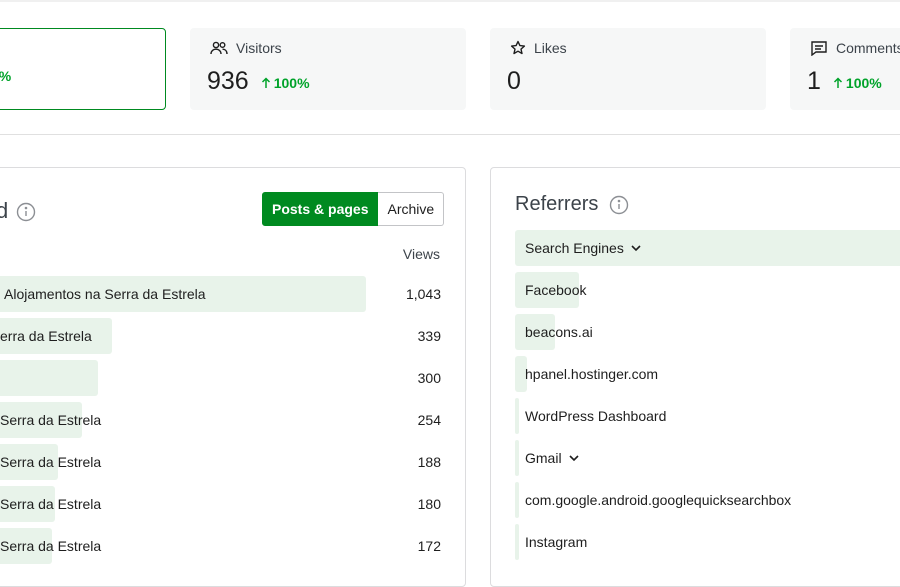 This screenshot has height=587, width=900. Describe the element at coordinates (429, 462) in the screenshot. I see `post-views-count: 188` at that location.